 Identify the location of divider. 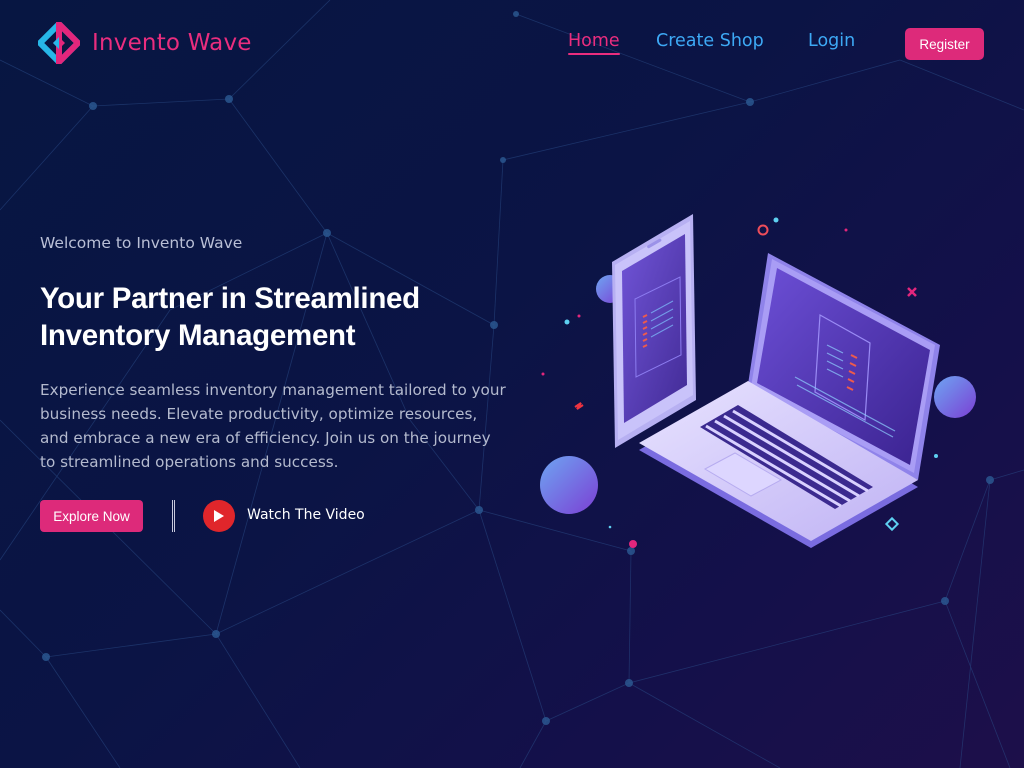
(173, 516).